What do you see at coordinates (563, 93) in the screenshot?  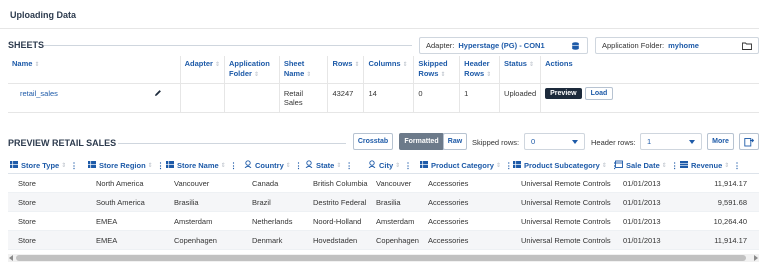 I see `preview-button: Preview` at bounding box center [563, 93].